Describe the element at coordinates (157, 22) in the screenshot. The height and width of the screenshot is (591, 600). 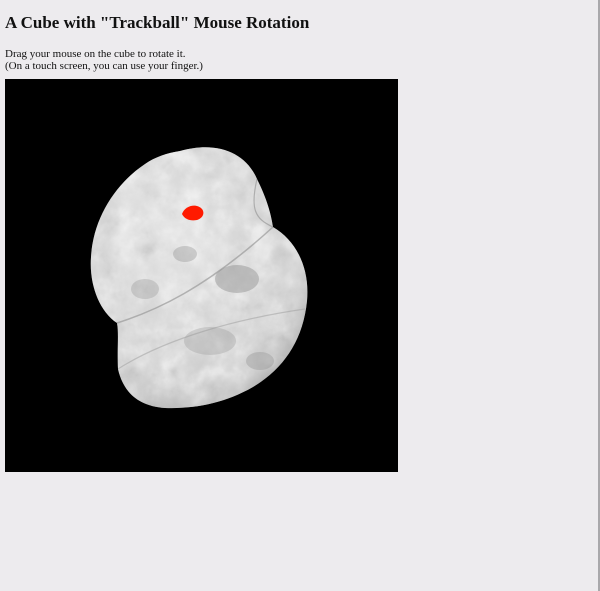
I see `page-title: A Cube with "Trackball" Mouse Rotation` at that location.